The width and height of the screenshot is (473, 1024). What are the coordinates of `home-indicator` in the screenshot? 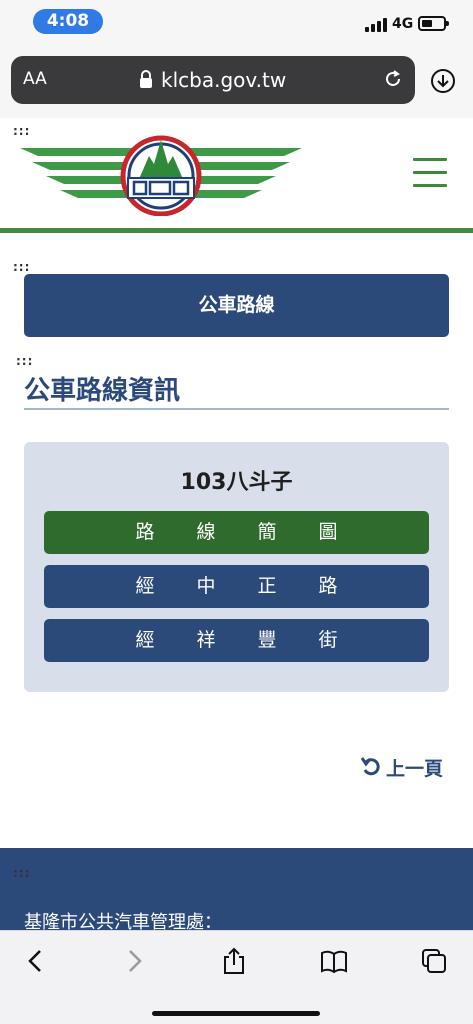 It's located at (236, 1013).